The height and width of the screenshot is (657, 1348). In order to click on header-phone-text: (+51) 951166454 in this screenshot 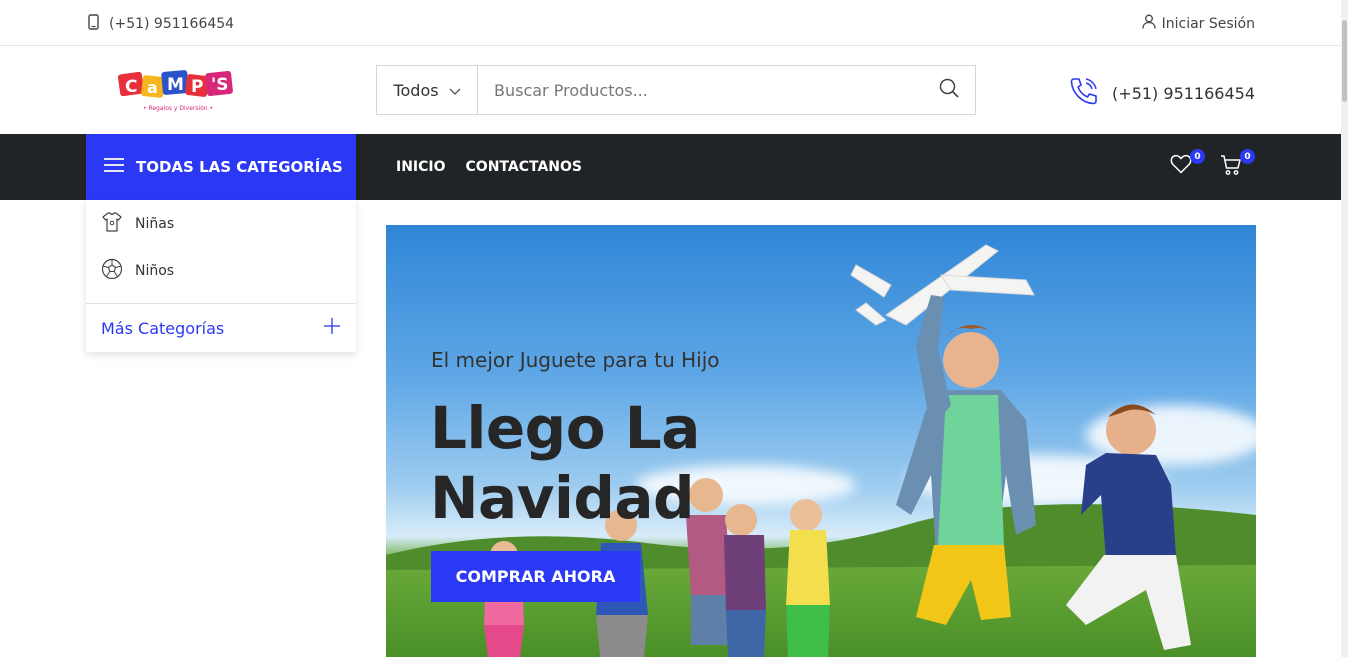, I will do `click(1183, 93)`.